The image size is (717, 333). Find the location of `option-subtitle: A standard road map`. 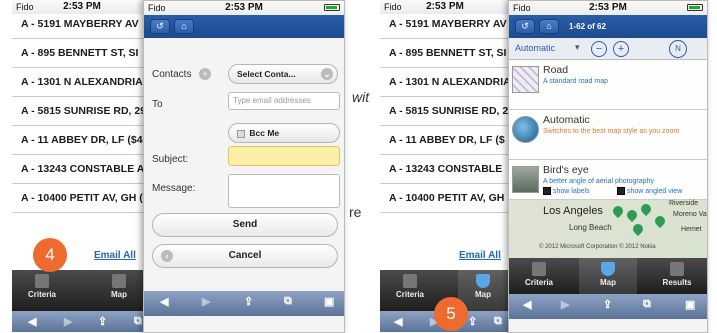

option-subtitle: A standard road map is located at coordinates (575, 81).